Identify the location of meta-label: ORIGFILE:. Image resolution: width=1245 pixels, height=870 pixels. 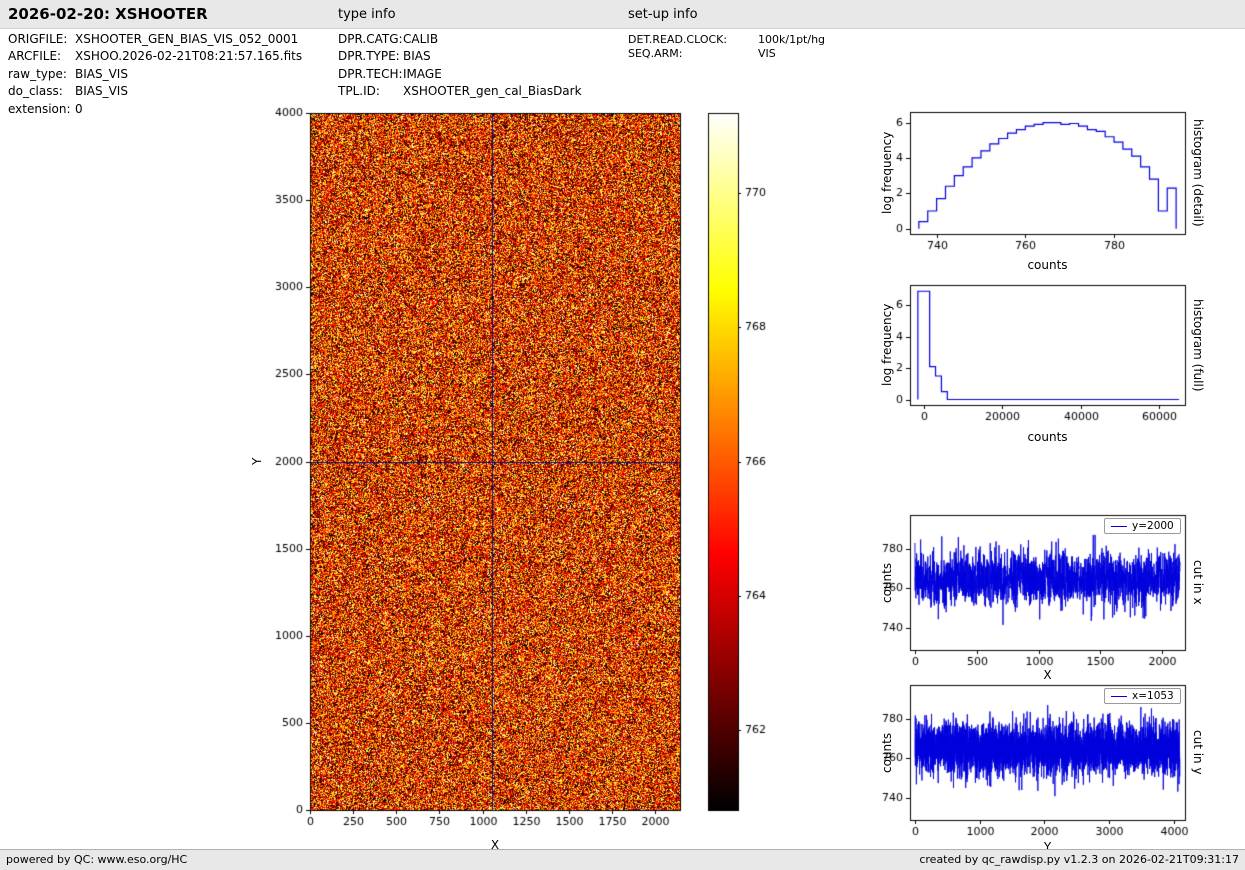
(38, 39).